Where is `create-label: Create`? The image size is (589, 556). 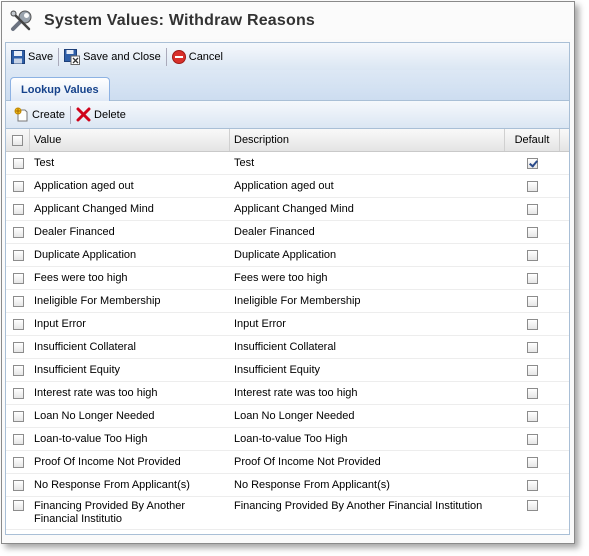
create-label: Create is located at coordinates (49, 114).